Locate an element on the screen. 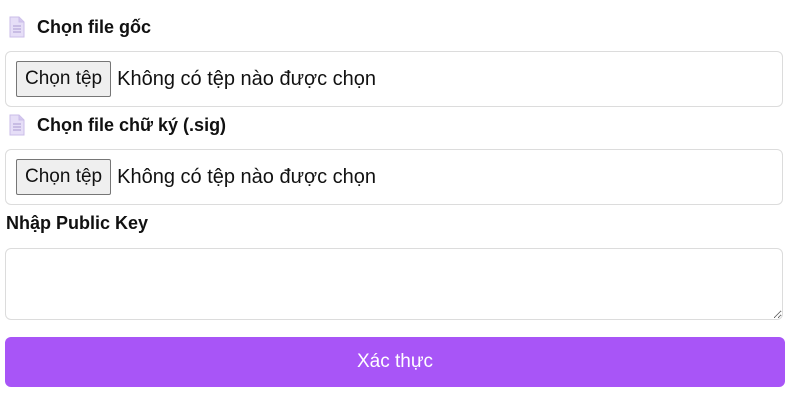  verify-button: Xác thực is located at coordinates (395, 362).